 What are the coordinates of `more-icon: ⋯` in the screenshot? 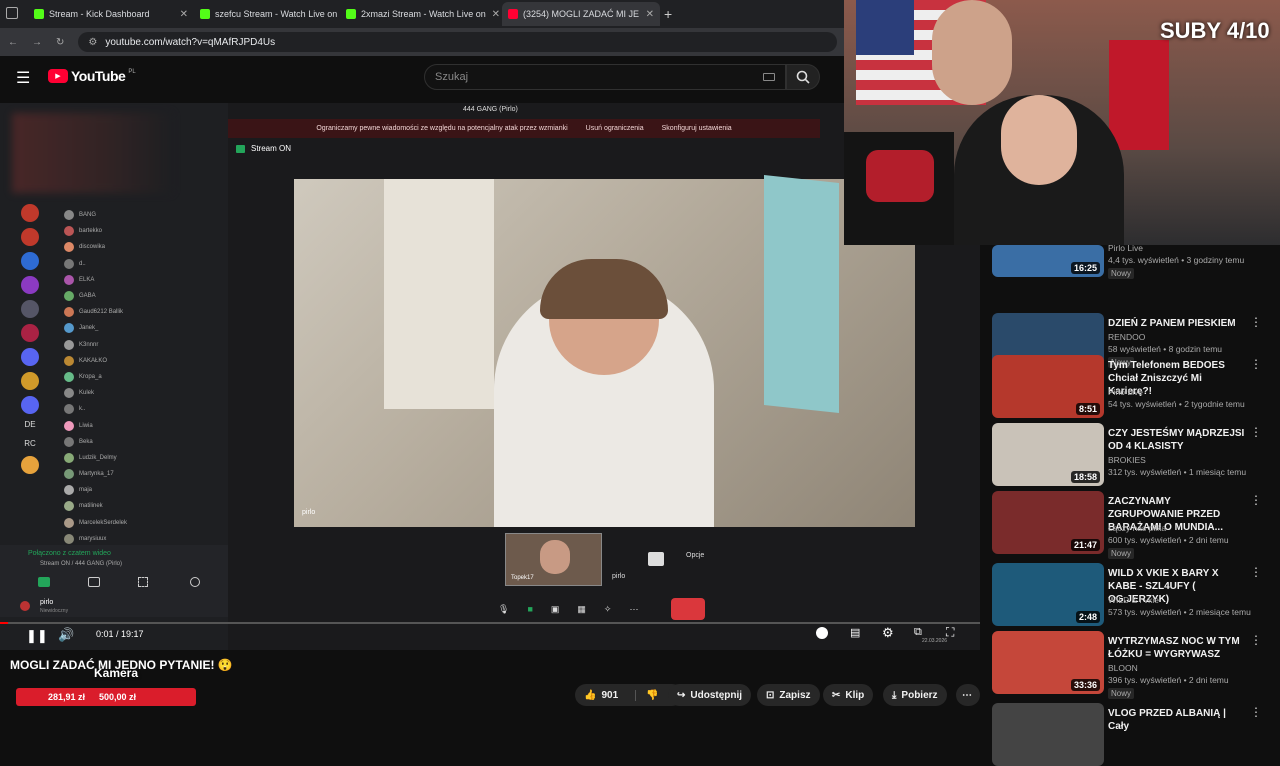 It's located at (633, 609).